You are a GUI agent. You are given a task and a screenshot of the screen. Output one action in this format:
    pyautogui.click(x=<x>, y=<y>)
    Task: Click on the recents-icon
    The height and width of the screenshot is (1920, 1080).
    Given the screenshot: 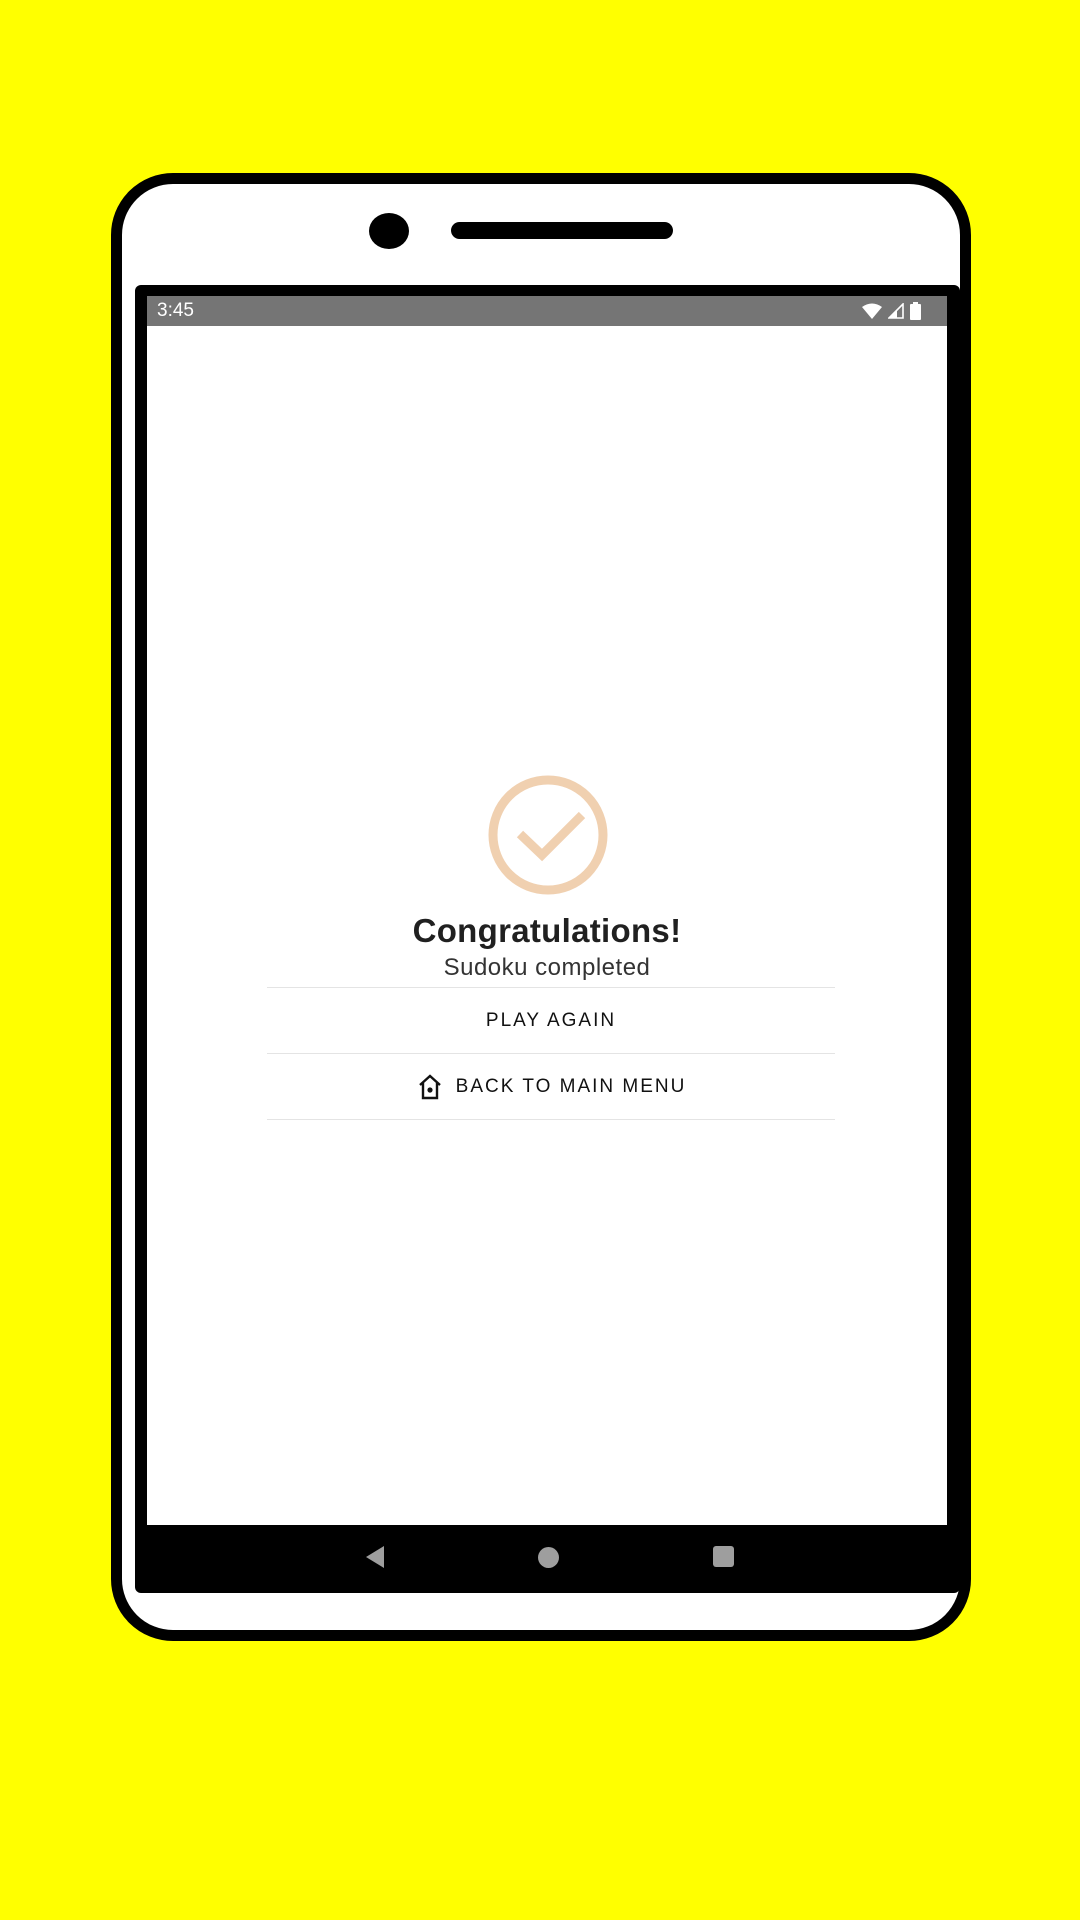 What is the action you would take?
    pyautogui.click(x=723, y=1556)
    